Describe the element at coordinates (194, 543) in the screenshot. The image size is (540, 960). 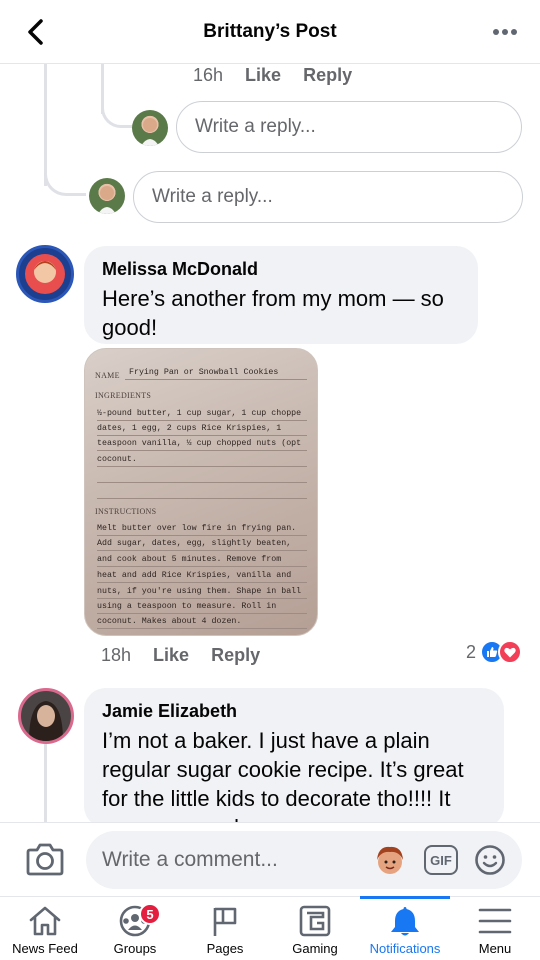
I see `instruction-line: Add sugar, dates, egg, slightly beaten,` at that location.